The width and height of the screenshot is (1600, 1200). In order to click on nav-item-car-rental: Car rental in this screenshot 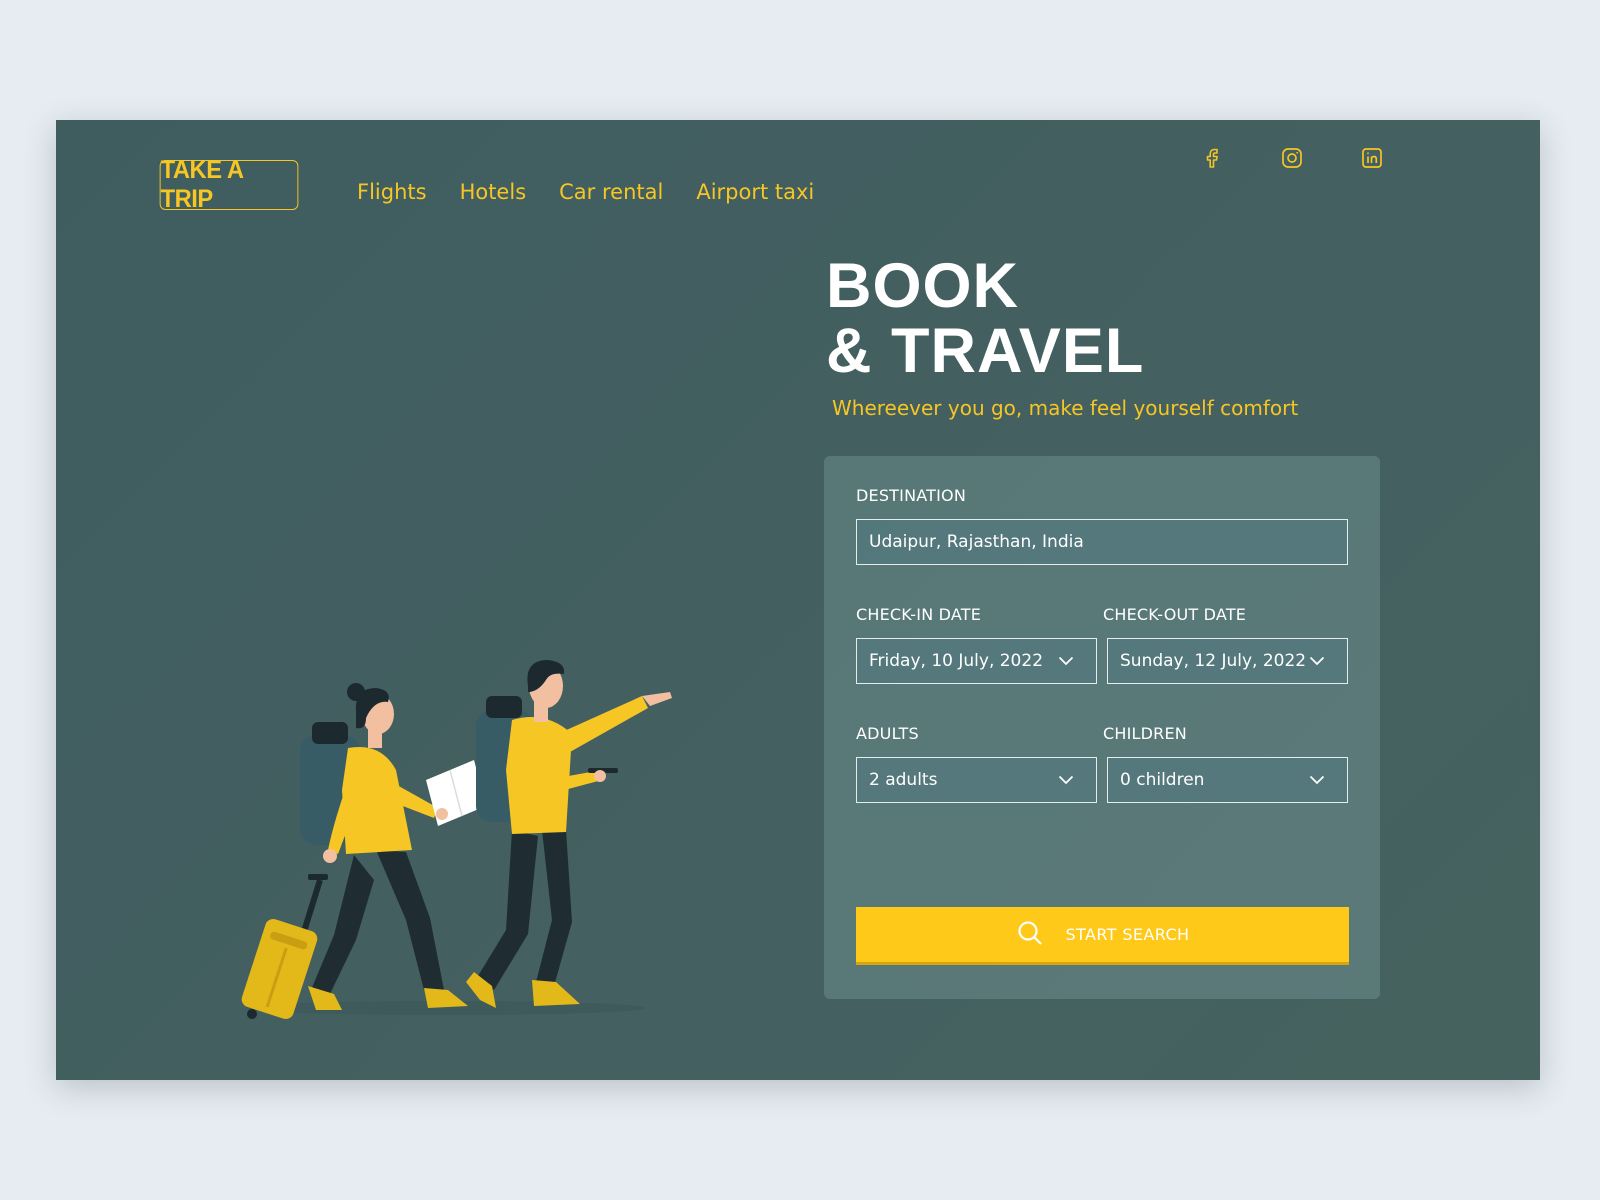, I will do `click(611, 192)`.